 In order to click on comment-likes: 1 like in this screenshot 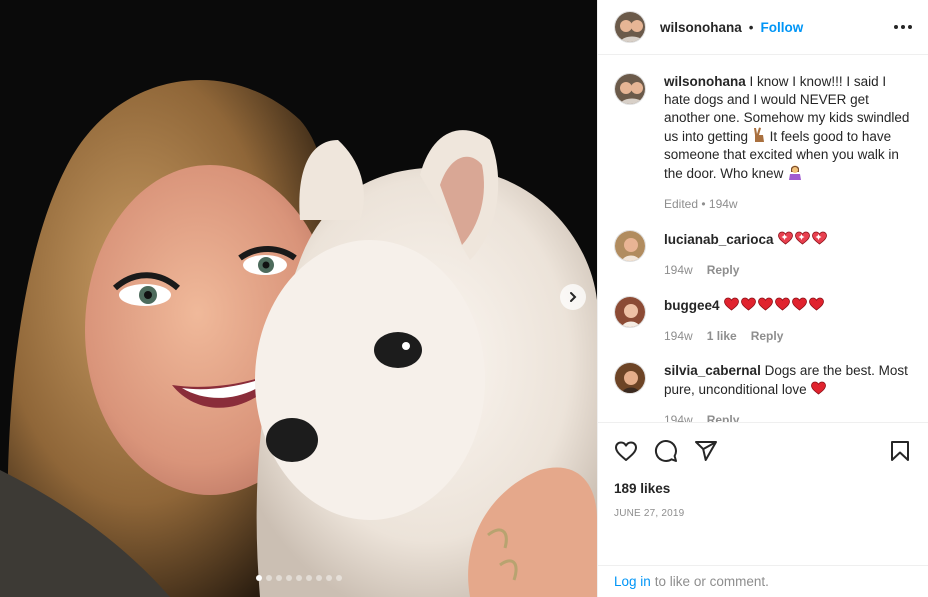, I will do `click(722, 336)`.